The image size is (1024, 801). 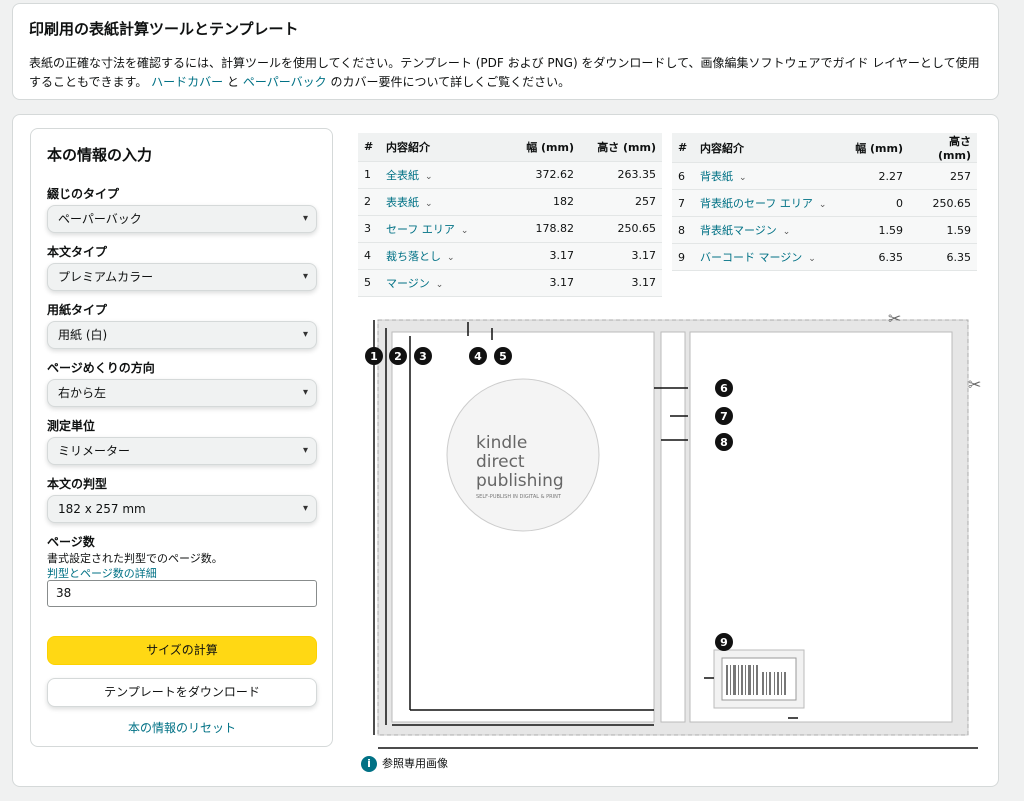 I want to click on table-row: 7 背表紙のセーフ エリア ⌄ 0 250.65, so click(x=824, y=203).